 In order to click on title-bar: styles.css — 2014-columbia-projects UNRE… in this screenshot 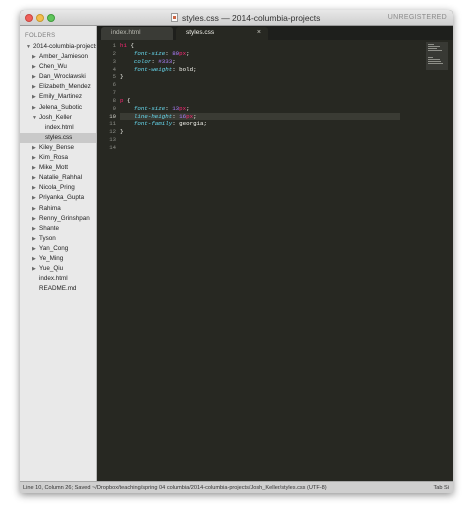, I will do `click(236, 18)`.